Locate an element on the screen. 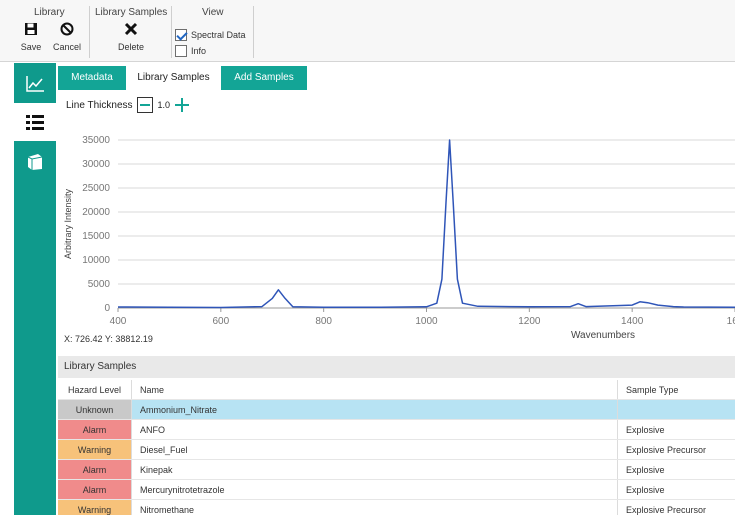 This screenshot has height=515, width=735. name-cell: Ammonium_Nitrate is located at coordinates (375, 409).